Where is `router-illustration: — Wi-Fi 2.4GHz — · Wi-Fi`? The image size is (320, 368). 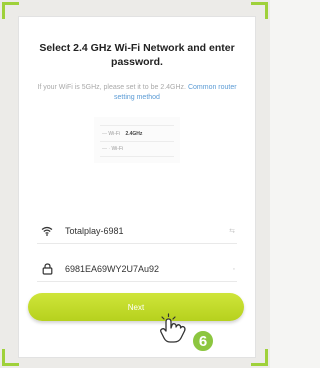 router-illustration: — Wi-Fi 2.4GHz — · Wi-Fi is located at coordinates (137, 140).